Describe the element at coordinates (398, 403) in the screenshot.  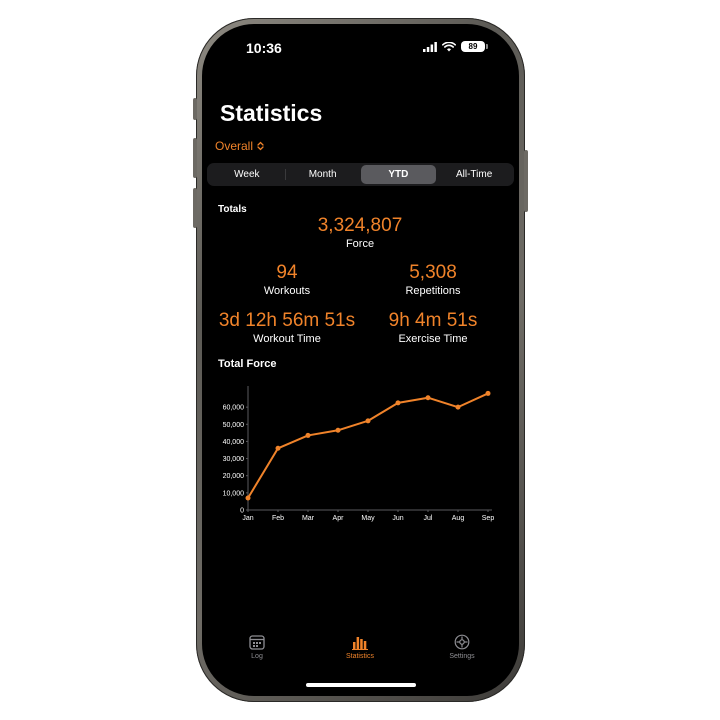
I see `data-point-jun` at that location.